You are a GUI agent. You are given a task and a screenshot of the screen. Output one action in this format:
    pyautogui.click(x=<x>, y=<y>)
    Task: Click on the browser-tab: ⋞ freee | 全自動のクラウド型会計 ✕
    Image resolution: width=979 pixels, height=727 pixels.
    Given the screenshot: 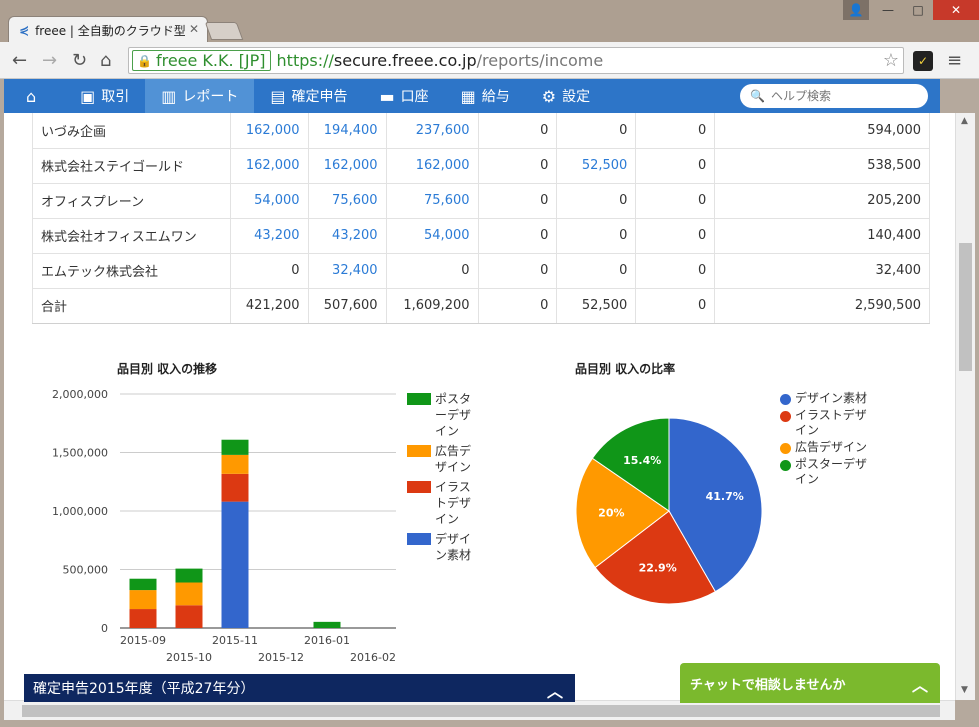 What is the action you would take?
    pyautogui.click(x=108, y=29)
    